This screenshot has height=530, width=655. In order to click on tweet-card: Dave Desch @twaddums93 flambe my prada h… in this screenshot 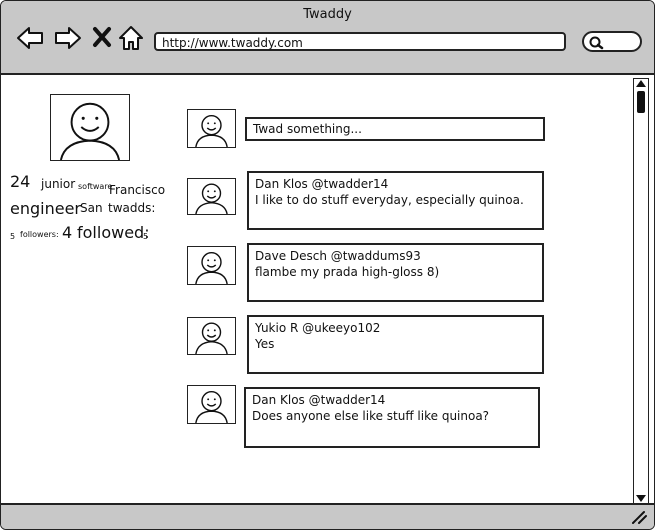, I will do `click(395, 272)`.